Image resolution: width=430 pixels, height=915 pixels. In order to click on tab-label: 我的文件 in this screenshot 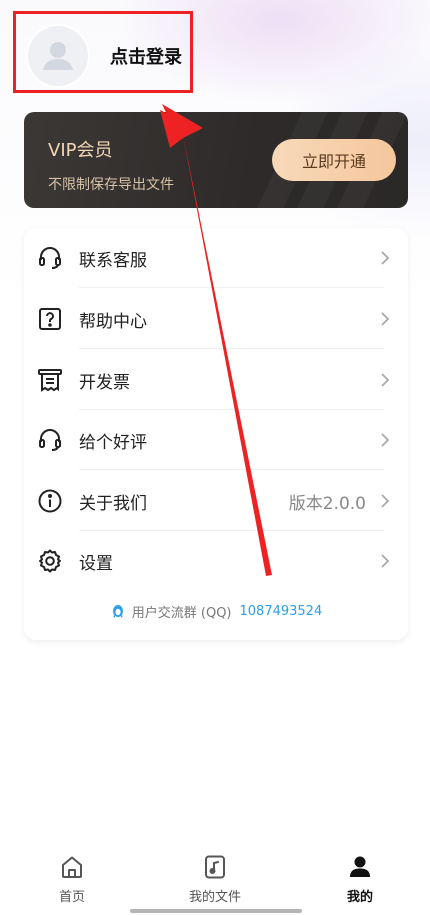, I will do `click(214, 897)`.